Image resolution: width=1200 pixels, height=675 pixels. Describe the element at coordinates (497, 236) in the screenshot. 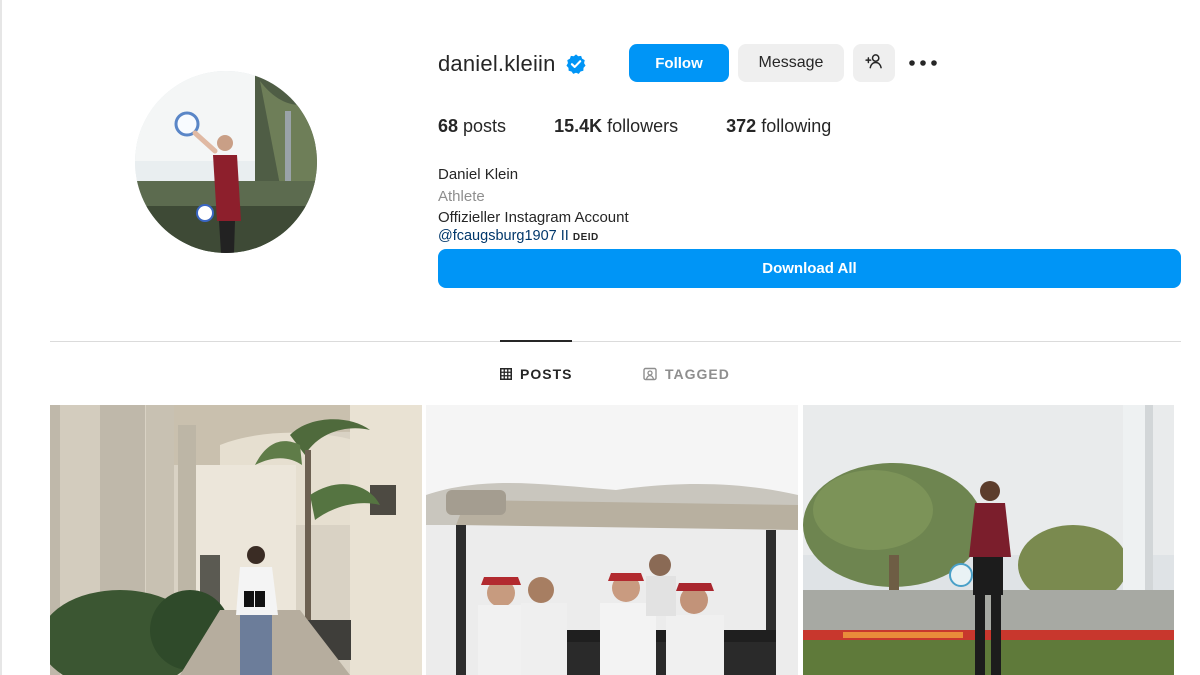

I see `club-mention-link: @fcaugsburg1907` at that location.